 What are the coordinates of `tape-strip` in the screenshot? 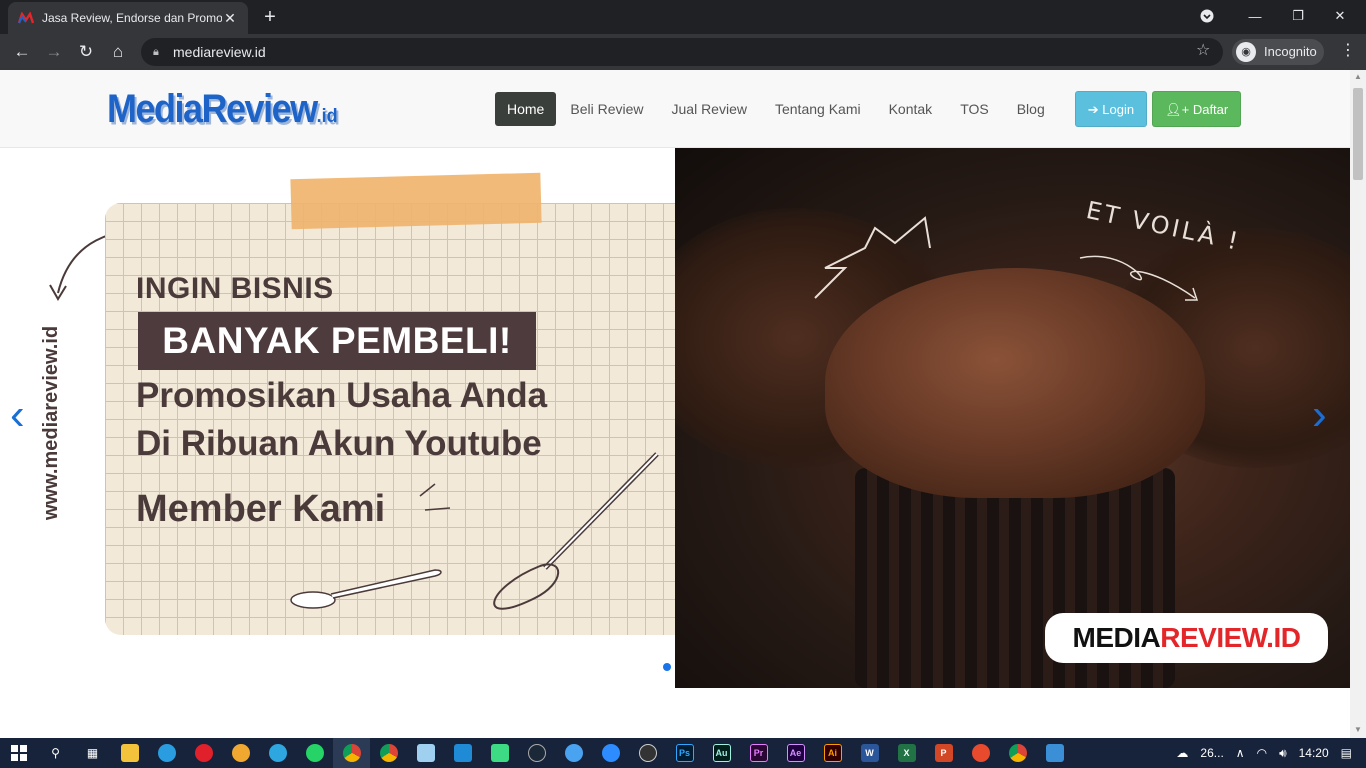 It's located at (416, 201).